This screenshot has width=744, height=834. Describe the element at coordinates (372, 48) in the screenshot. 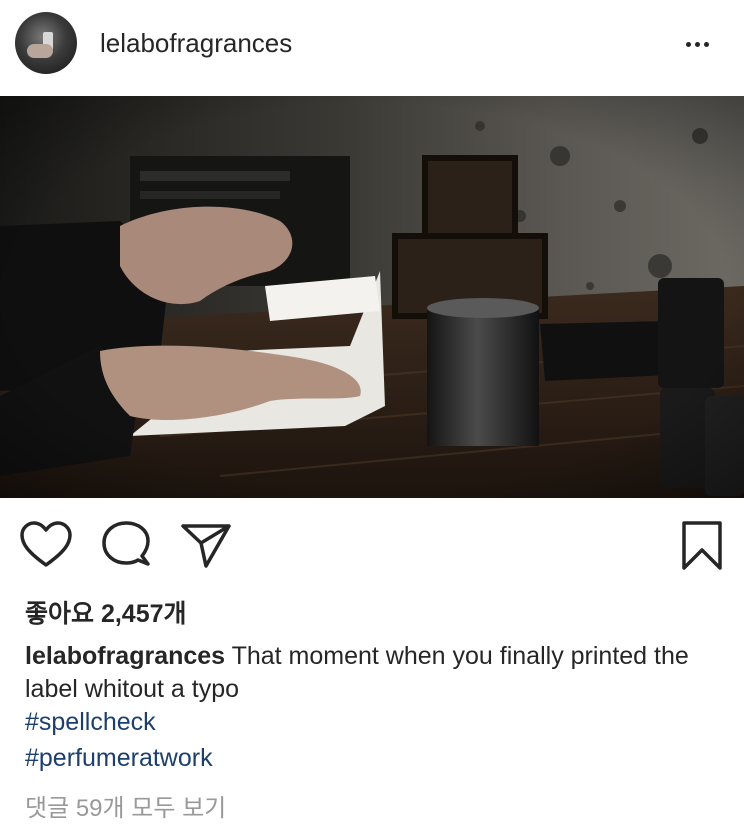

I see `post-header: lelabofragrances` at that location.